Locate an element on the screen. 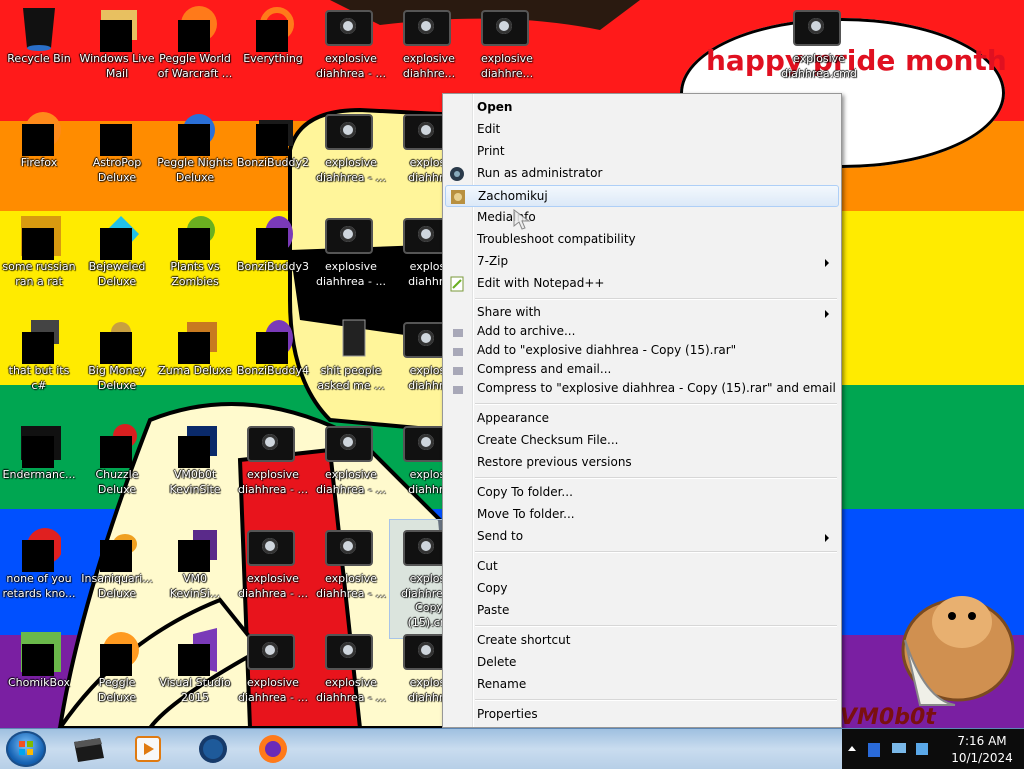 The height and width of the screenshot is (772, 1024). recycle-bin-icon is located at coordinates (39, 27).